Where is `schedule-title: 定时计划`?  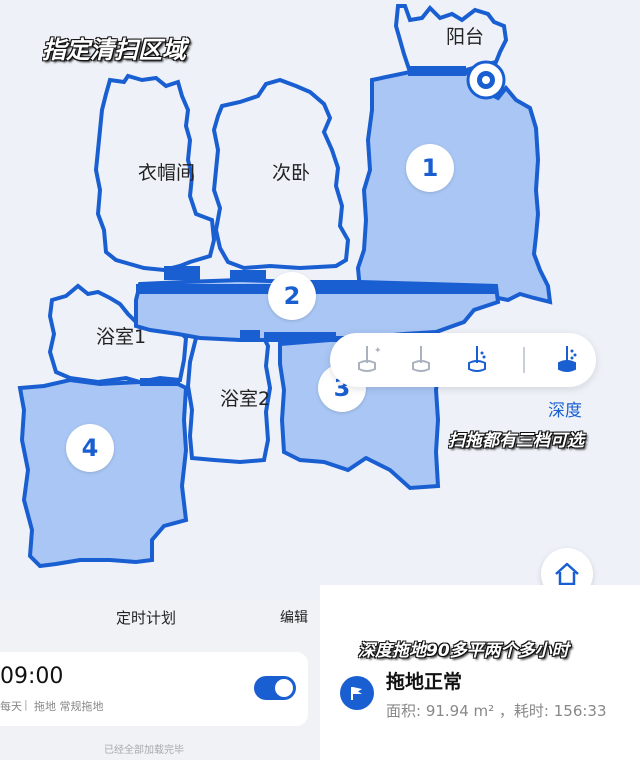 schedule-title: 定时计划 is located at coordinates (146, 618).